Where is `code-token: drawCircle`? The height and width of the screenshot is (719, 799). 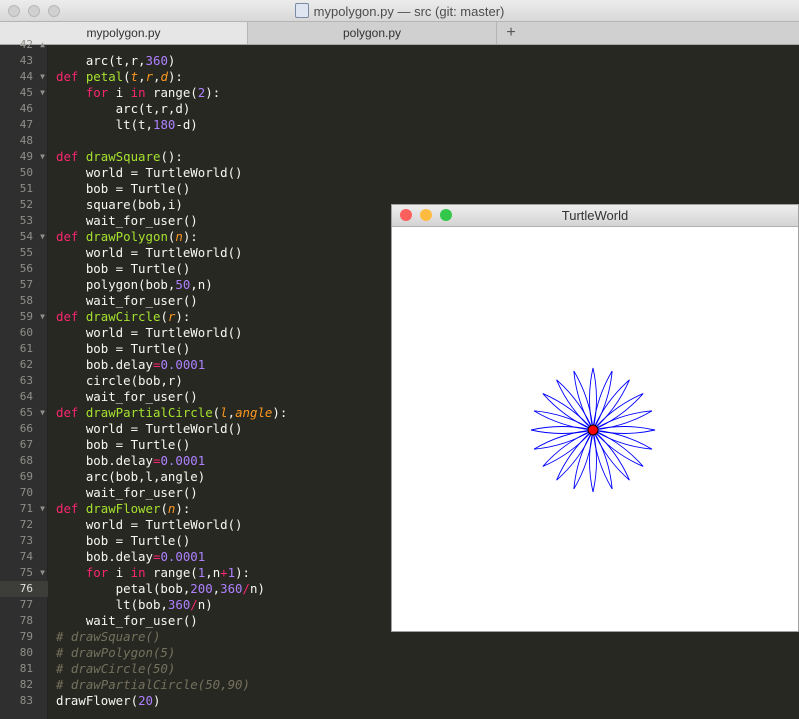 code-token: drawCircle is located at coordinates (123, 316).